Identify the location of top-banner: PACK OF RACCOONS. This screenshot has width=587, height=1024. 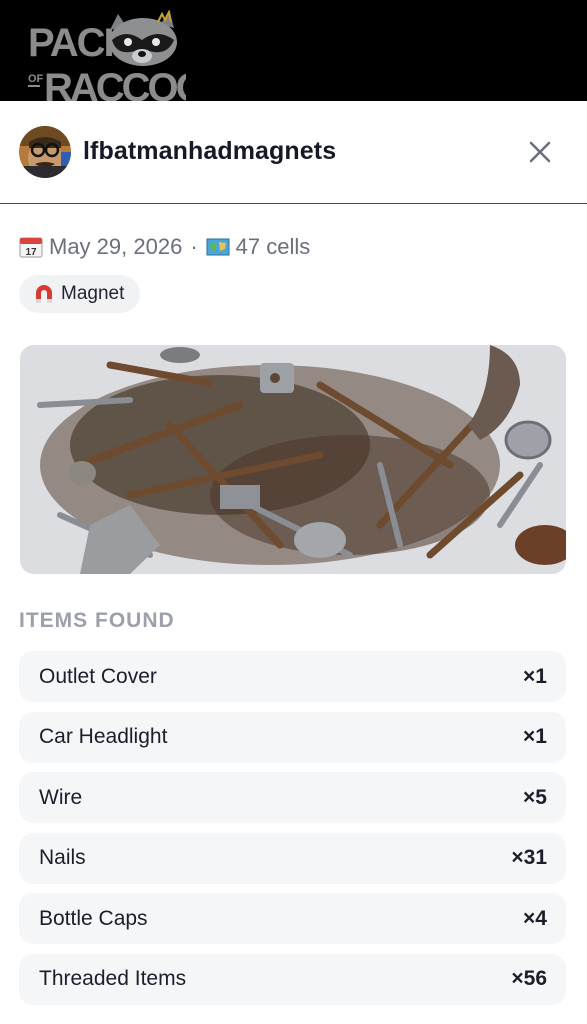
(293, 50).